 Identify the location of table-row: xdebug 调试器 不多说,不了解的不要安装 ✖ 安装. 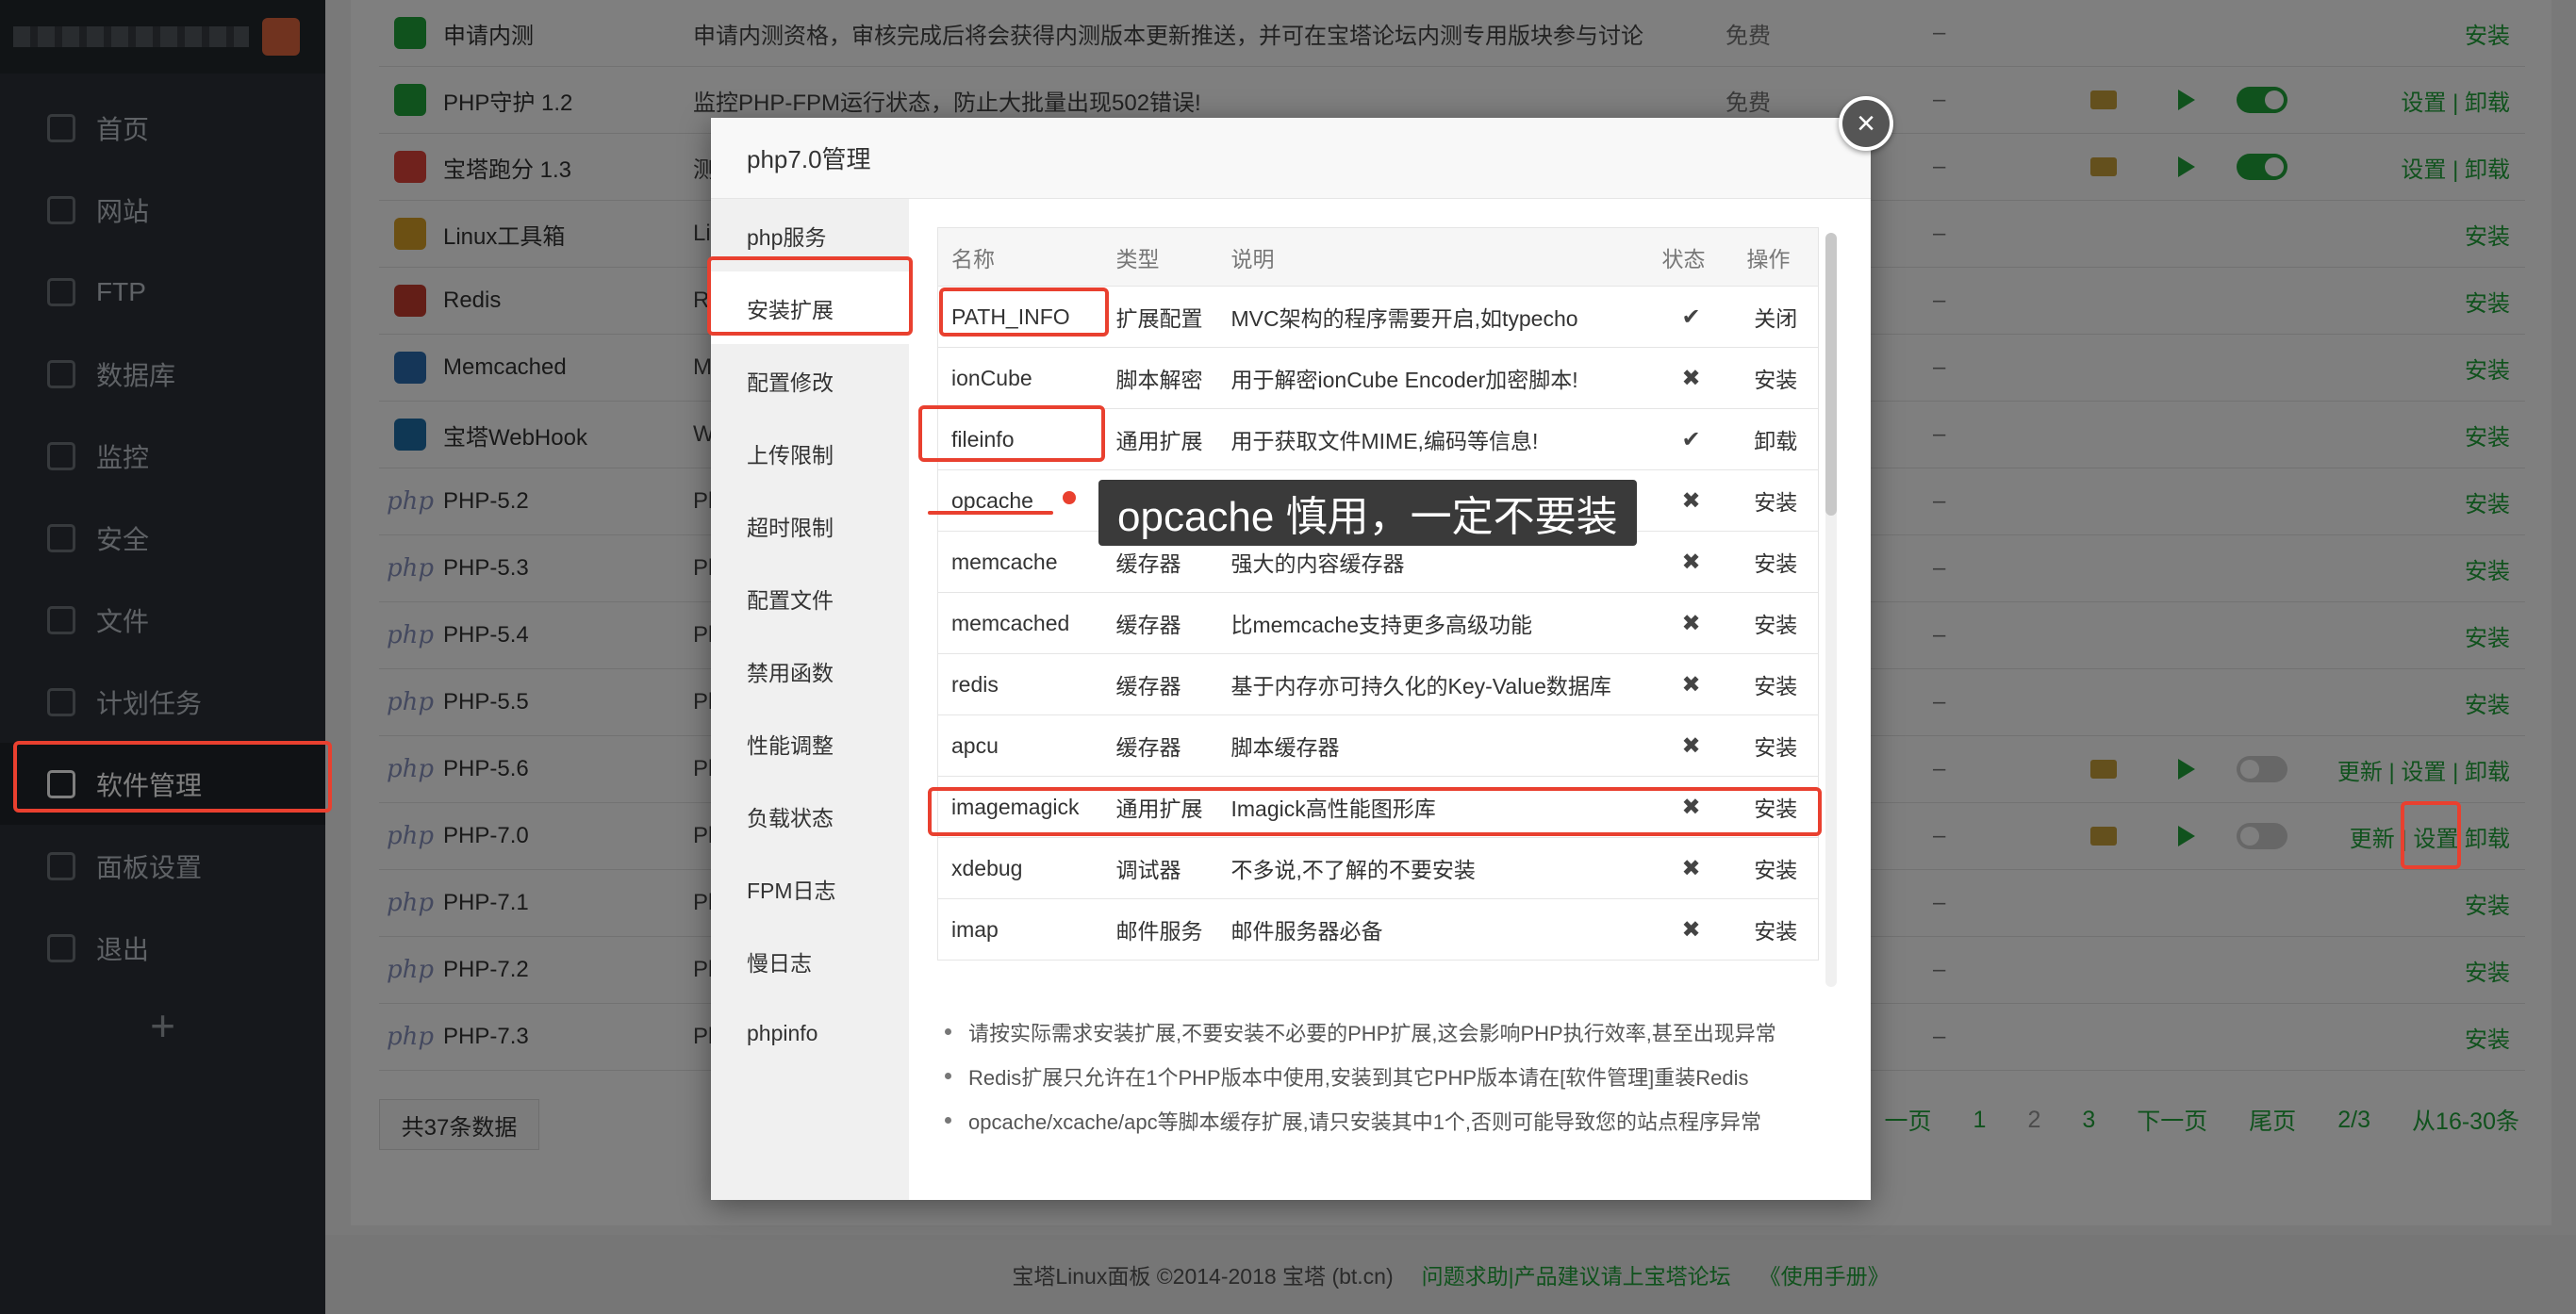
(1378, 868).